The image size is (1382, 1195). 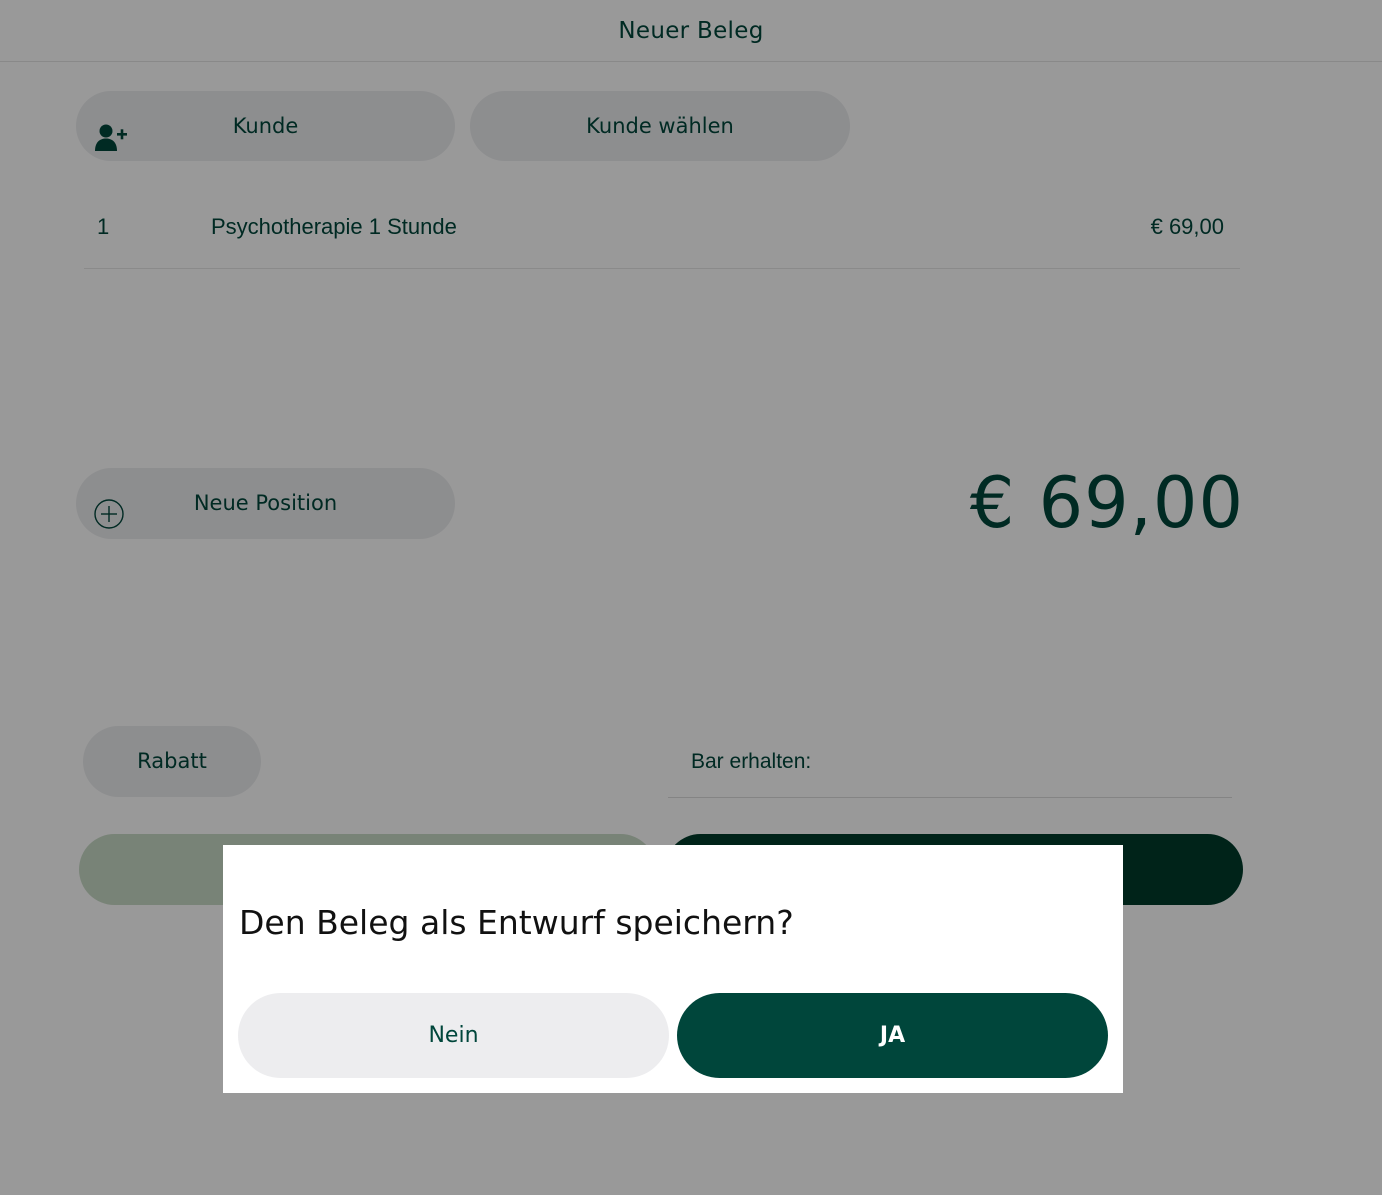 I want to click on dialog-title: Den Beleg als Entwurf speichern?, so click(x=516, y=922).